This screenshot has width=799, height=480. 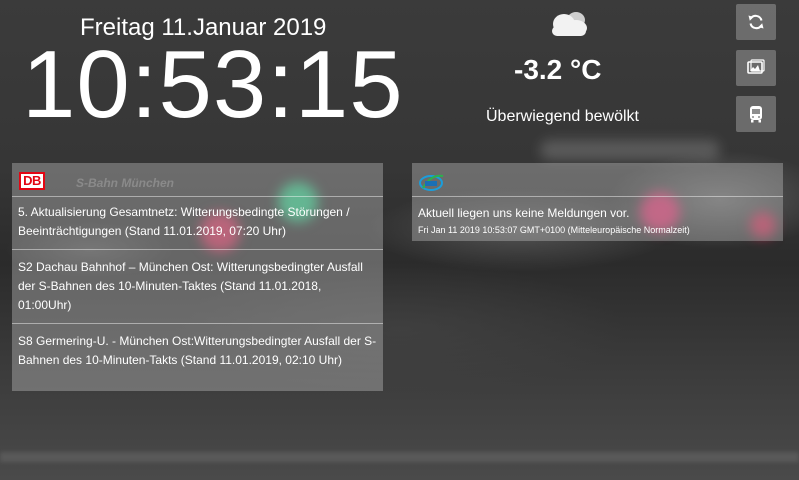 What do you see at coordinates (431, 182) in the screenshot?
I see `mvv-logo-icon` at bounding box center [431, 182].